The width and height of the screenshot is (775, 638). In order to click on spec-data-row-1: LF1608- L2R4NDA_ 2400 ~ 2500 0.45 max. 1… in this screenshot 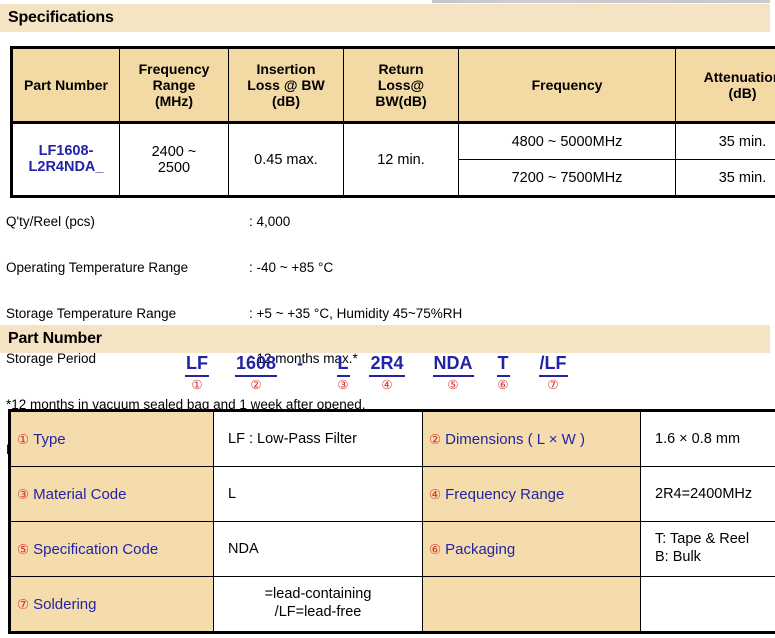, I will do `click(392, 160)`.